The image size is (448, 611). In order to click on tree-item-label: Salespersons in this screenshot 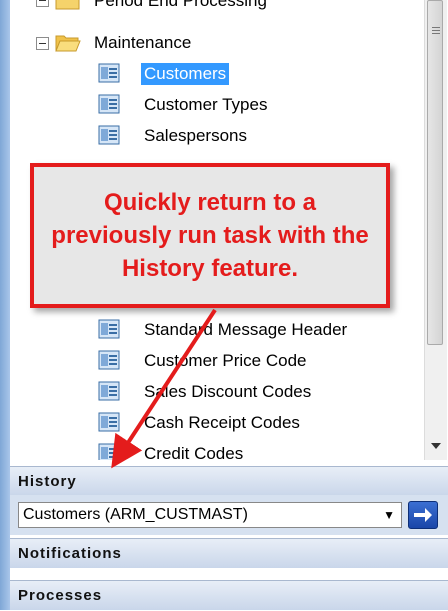, I will do `click(196, 135)`.